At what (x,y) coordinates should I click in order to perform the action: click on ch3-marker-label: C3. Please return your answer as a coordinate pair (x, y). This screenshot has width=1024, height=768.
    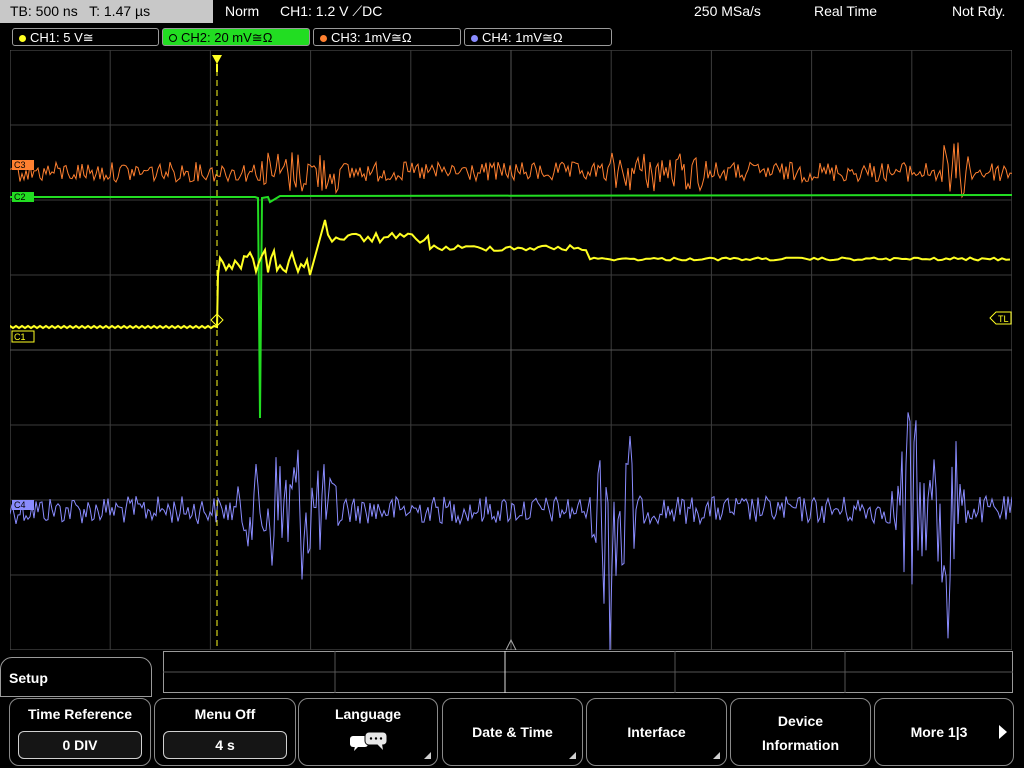
    Looking at the image, I should click on (20, 165).